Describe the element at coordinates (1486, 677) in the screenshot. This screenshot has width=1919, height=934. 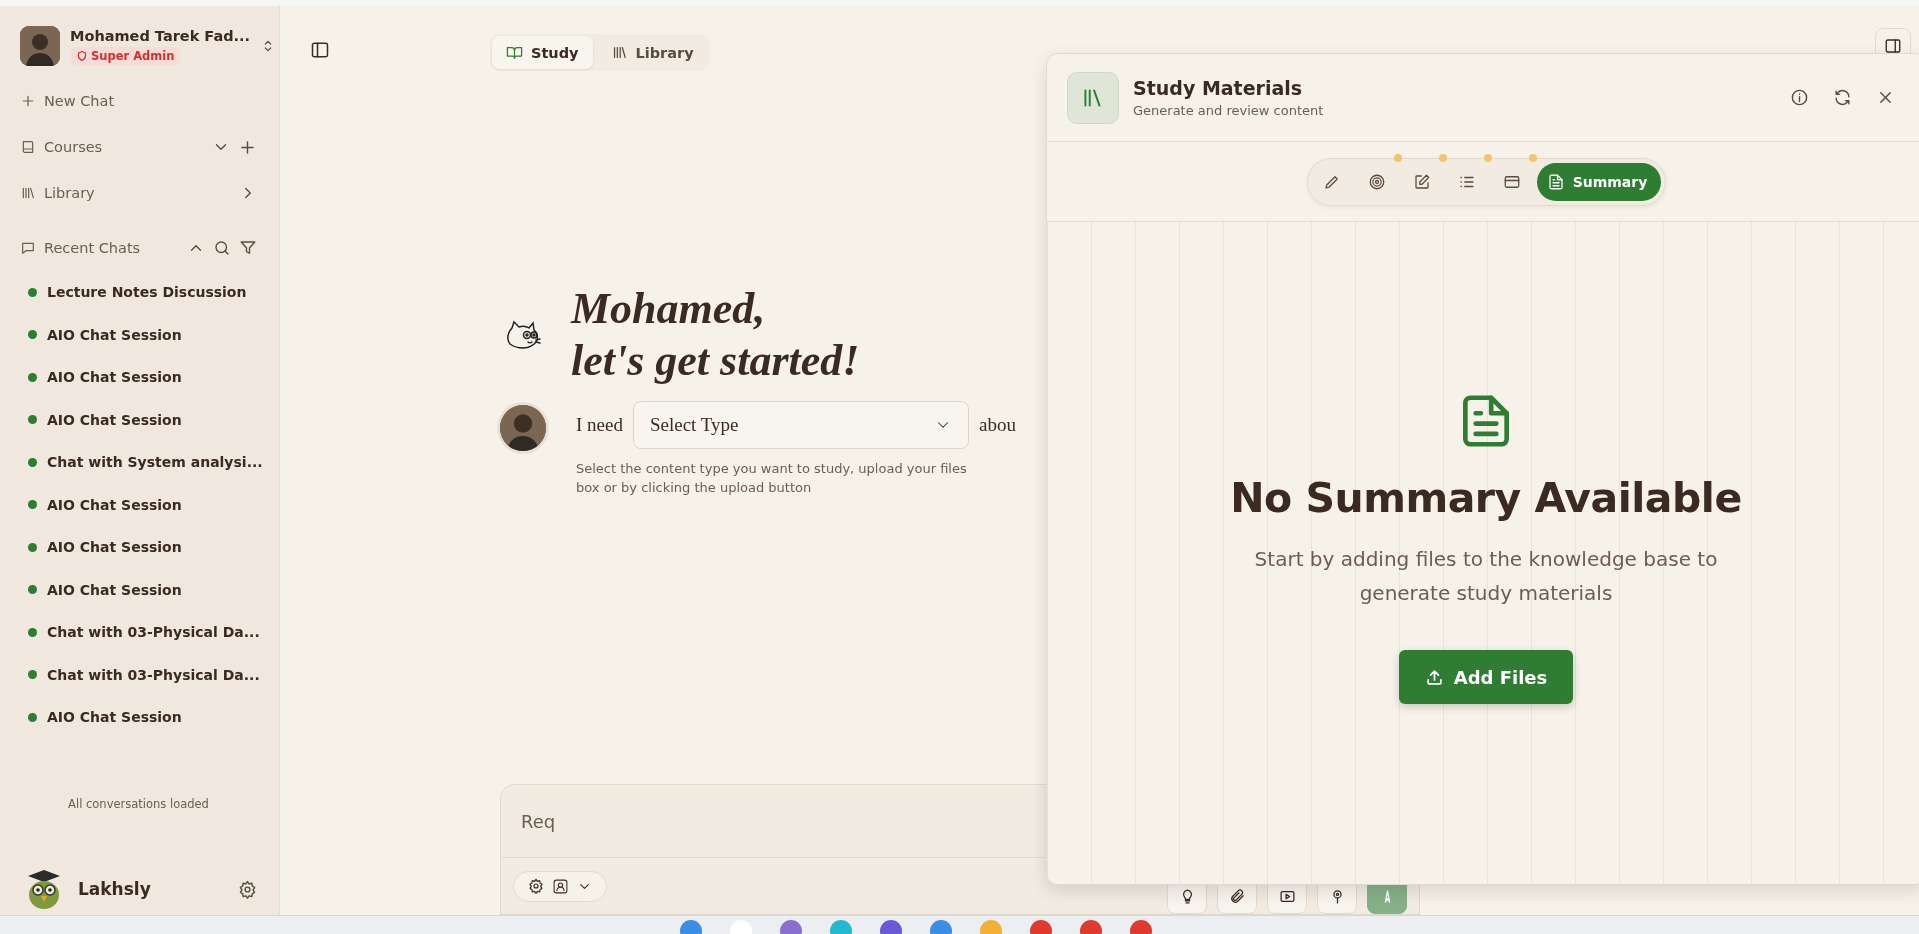
I see `add-files-button: Add Files` at that location.